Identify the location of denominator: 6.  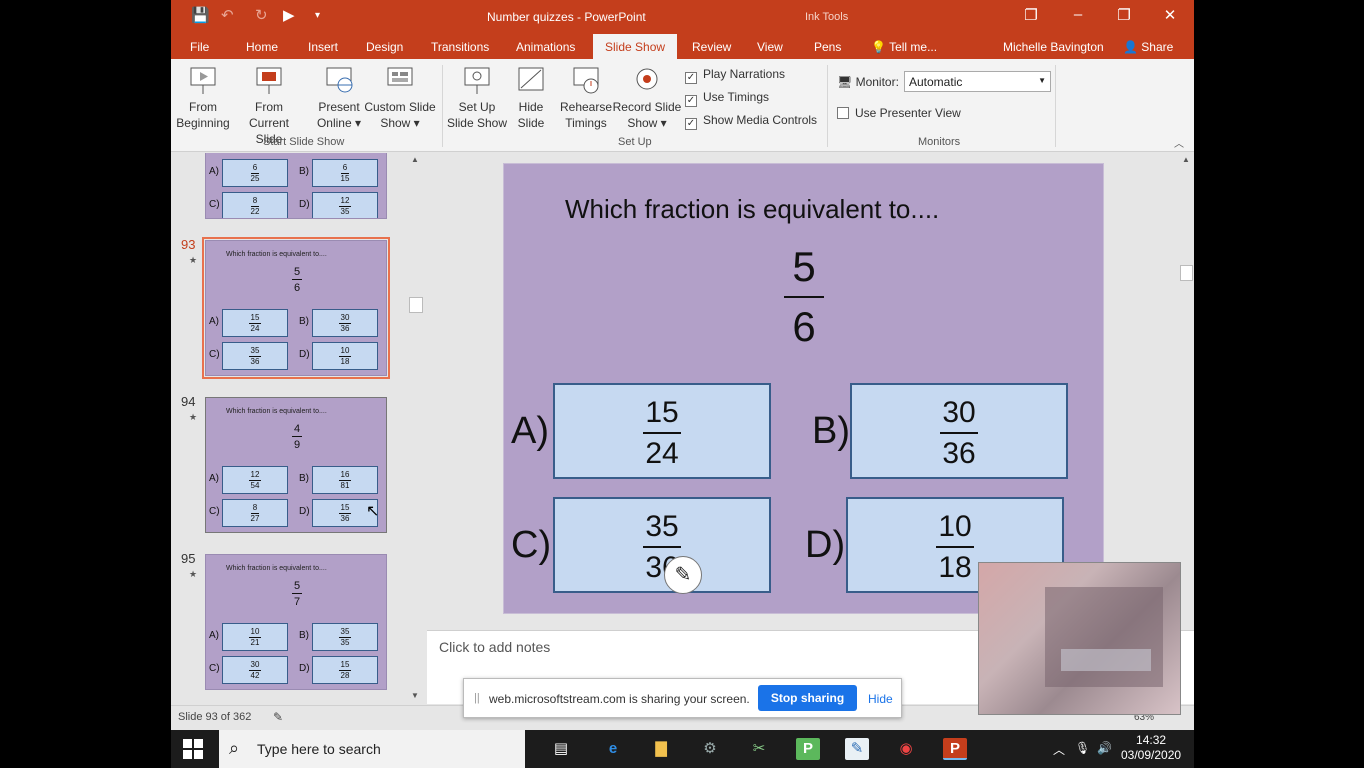
(297, 288).